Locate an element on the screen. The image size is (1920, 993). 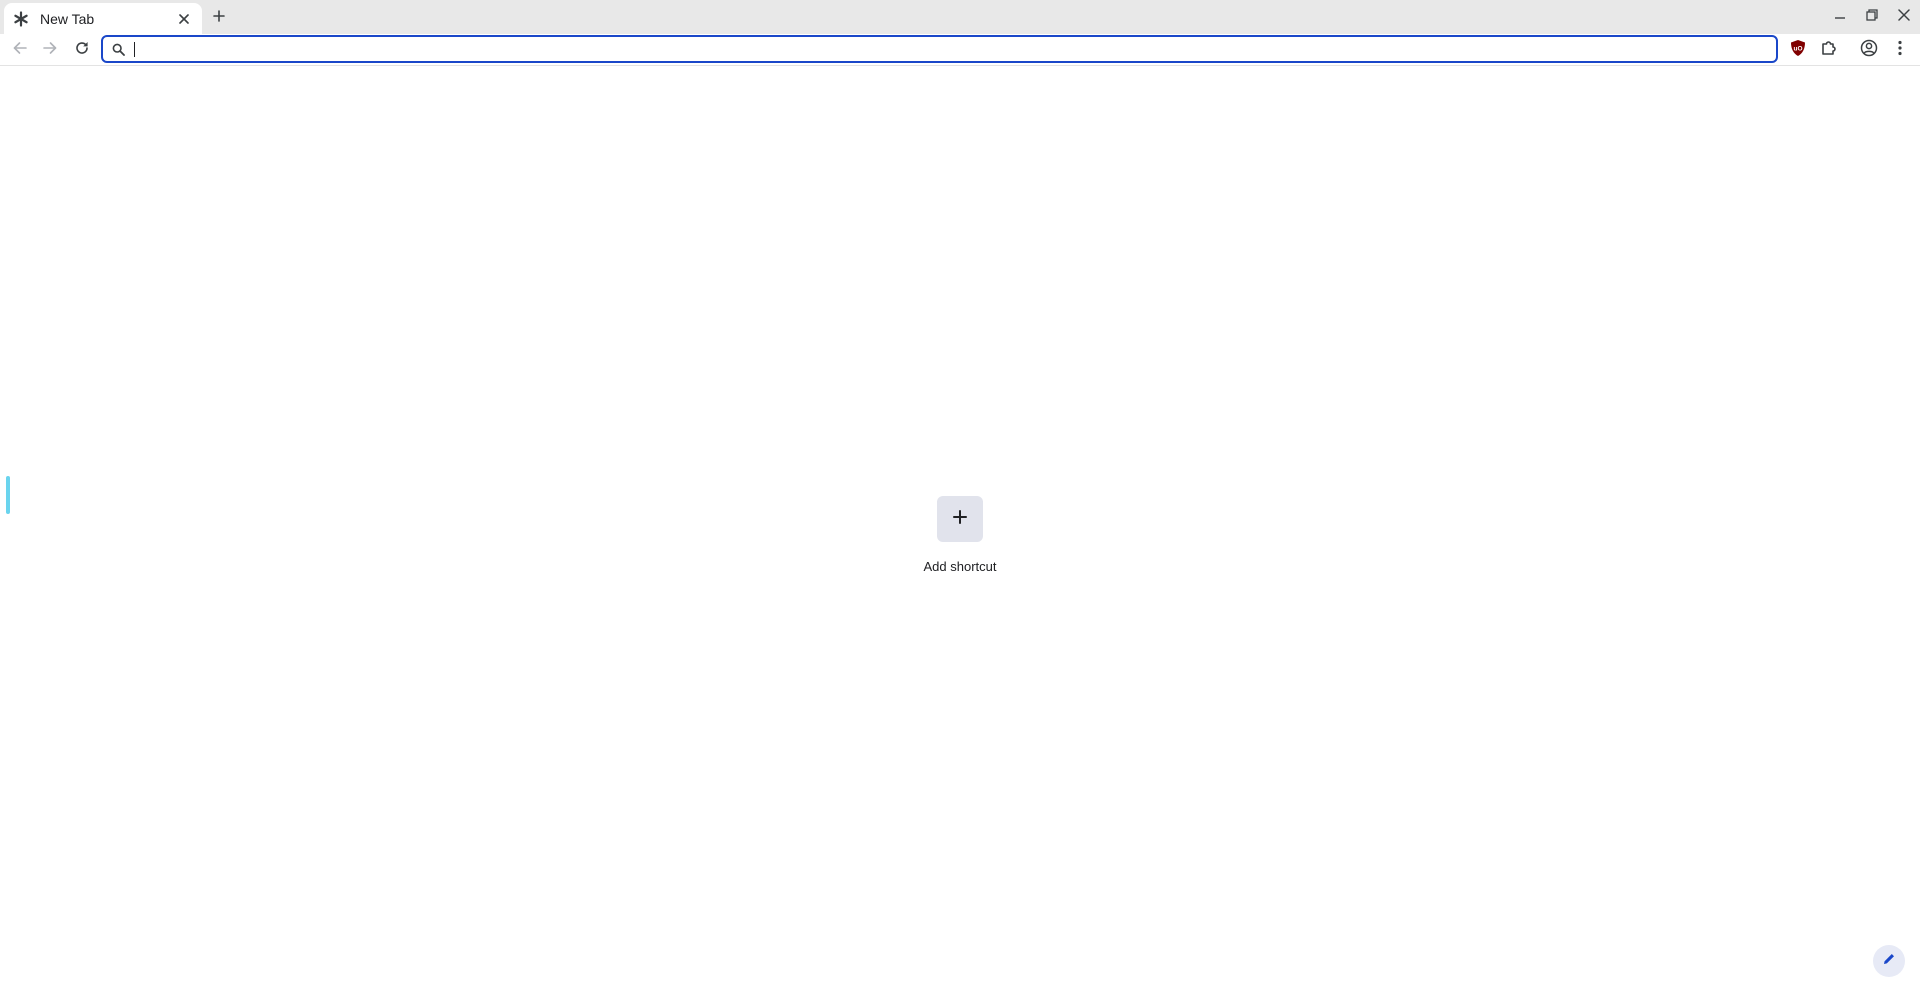
add-shortcut-button: Add shortcut is located at coordinates (960, 541).